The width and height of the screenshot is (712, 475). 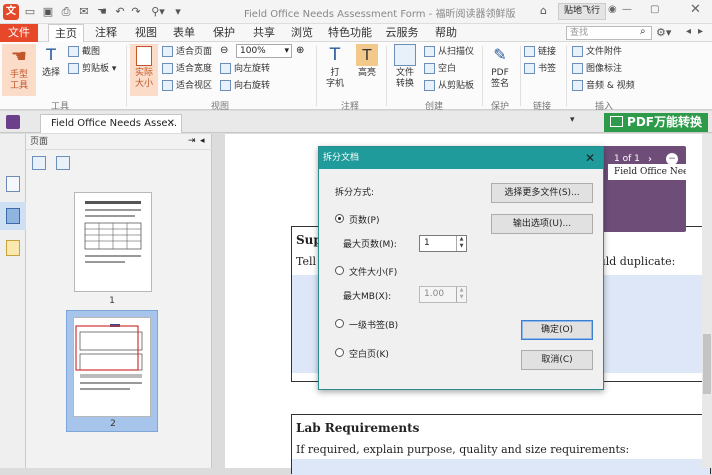 What do you see at coordinates (443, 243) in the screenshot?
I see `max-pages-stepper: 1 ▲ ▼` at bounding box center [443, 243].